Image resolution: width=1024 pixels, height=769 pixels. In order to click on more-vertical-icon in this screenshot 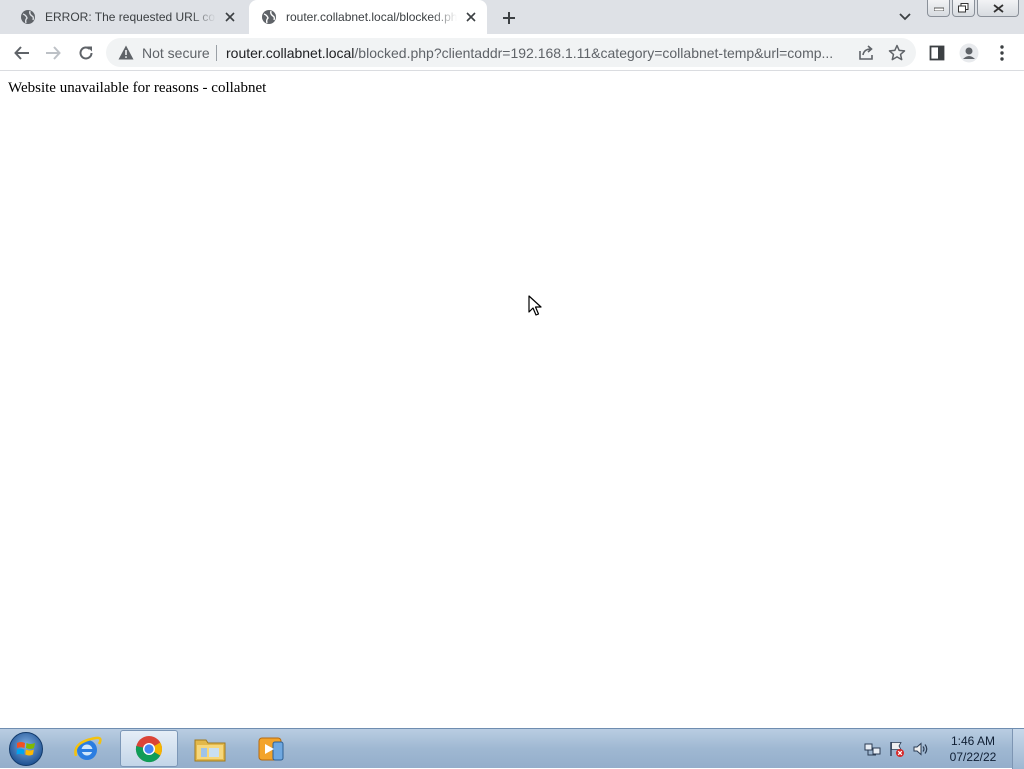, I will do `click(1002, 53)`.